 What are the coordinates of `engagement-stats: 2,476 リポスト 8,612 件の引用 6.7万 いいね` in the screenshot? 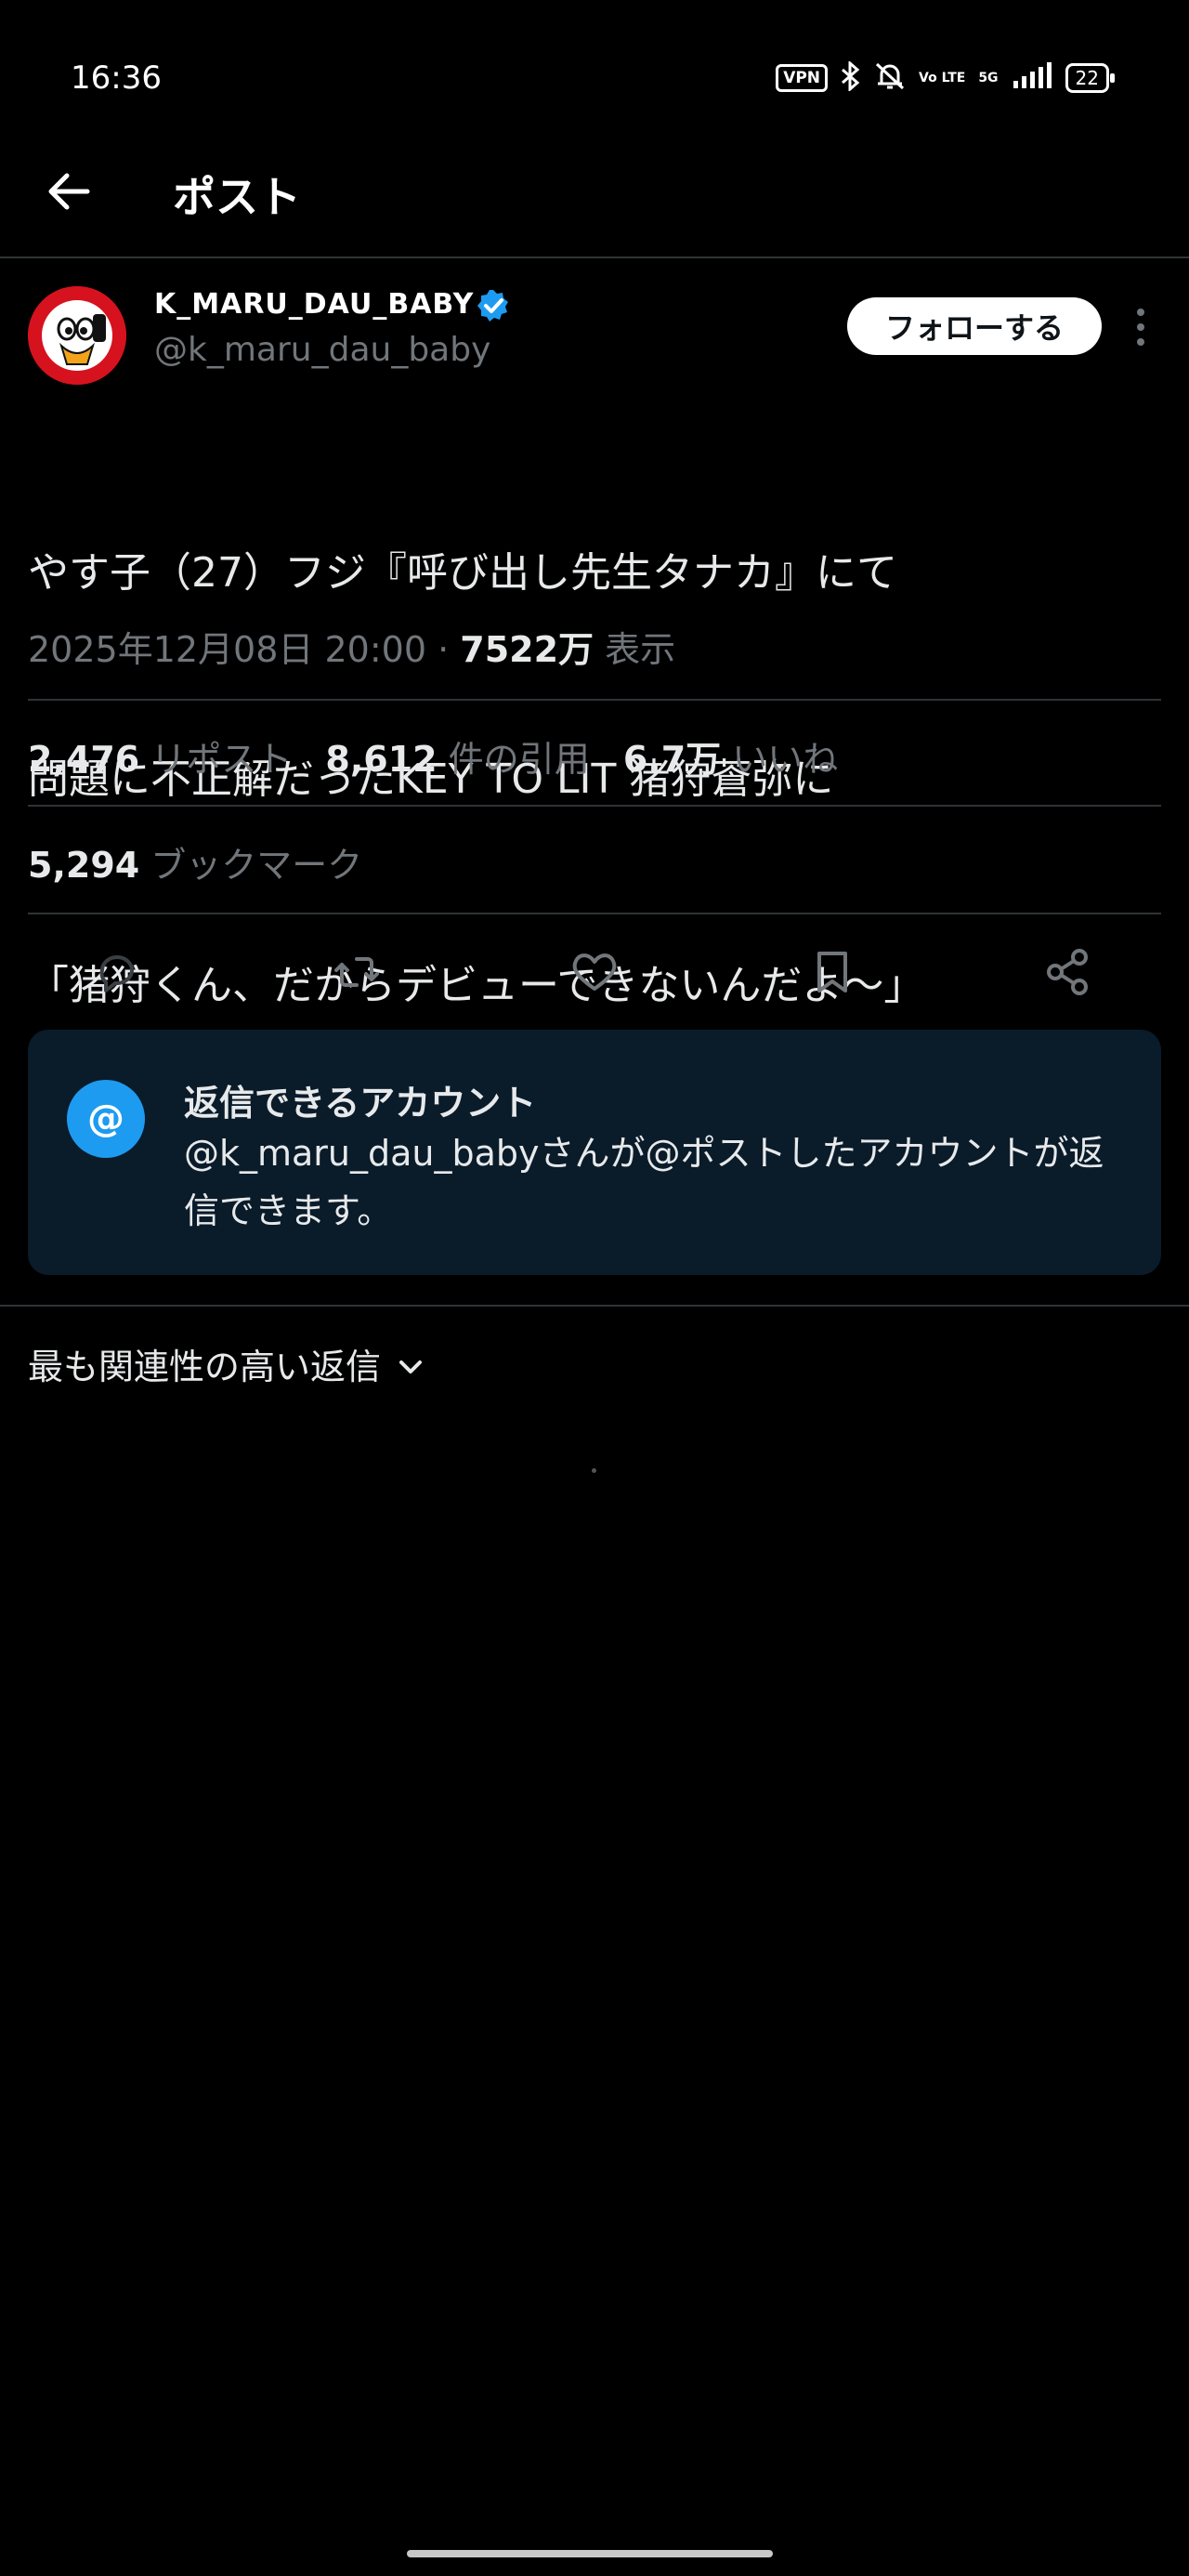 It's located at (433, 756).